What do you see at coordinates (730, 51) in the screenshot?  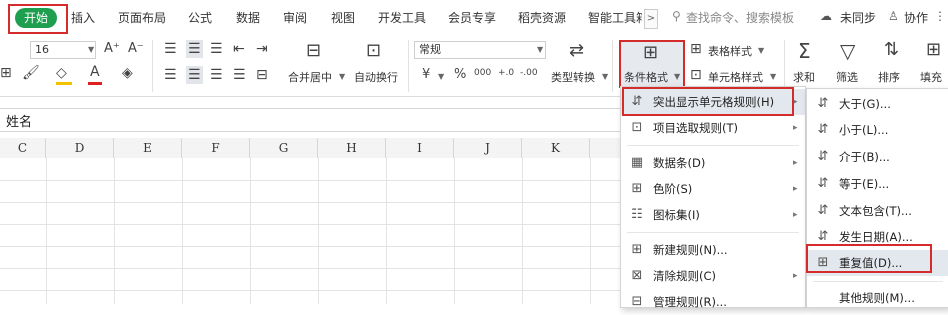 I see `table-style-button: 表格样式` at bounding box center [730, 51].